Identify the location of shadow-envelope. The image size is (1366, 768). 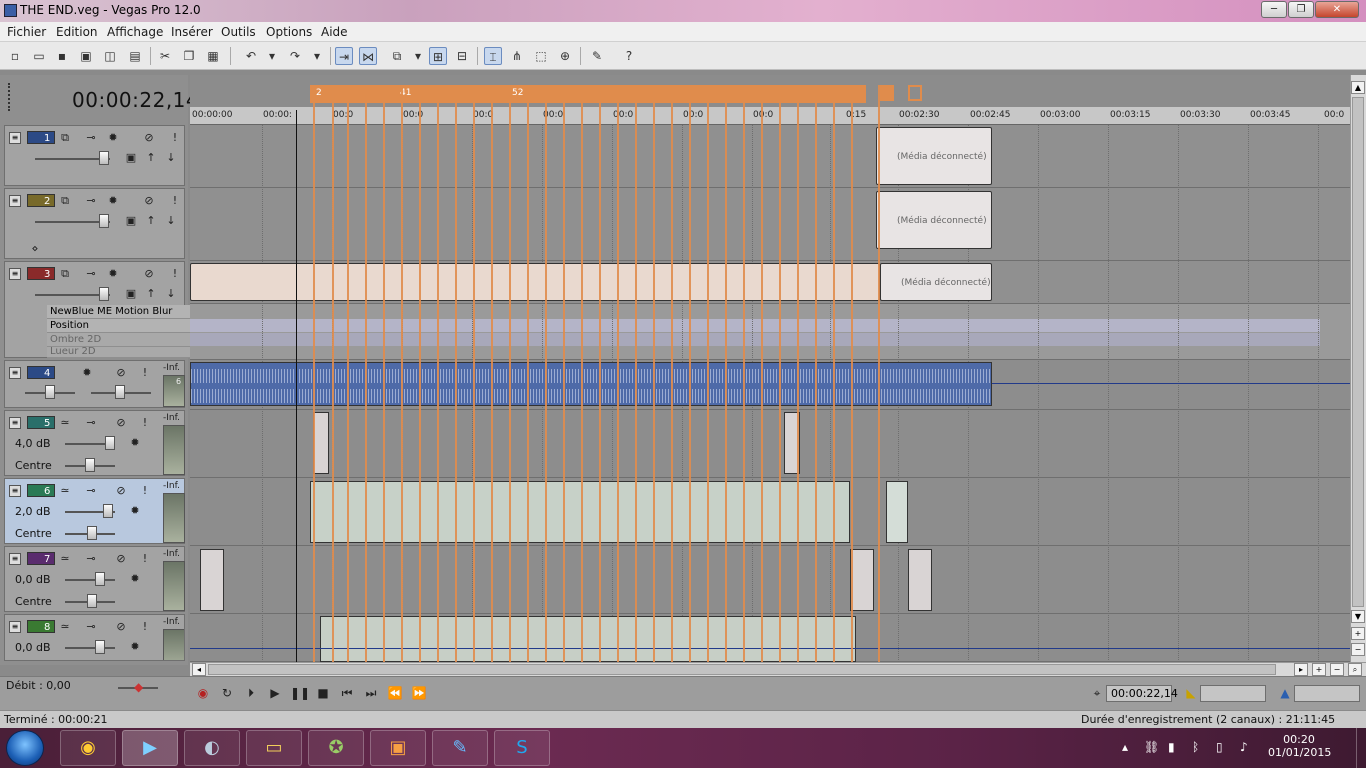
(755, 339).